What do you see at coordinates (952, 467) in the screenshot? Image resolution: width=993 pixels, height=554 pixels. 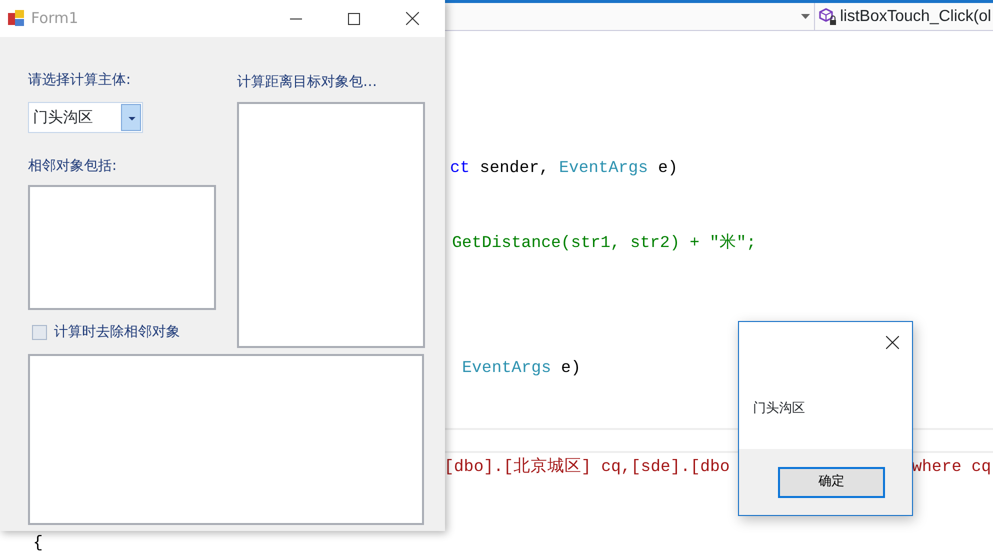 I see `code-line: where cq` at bounding box center [952, 467].